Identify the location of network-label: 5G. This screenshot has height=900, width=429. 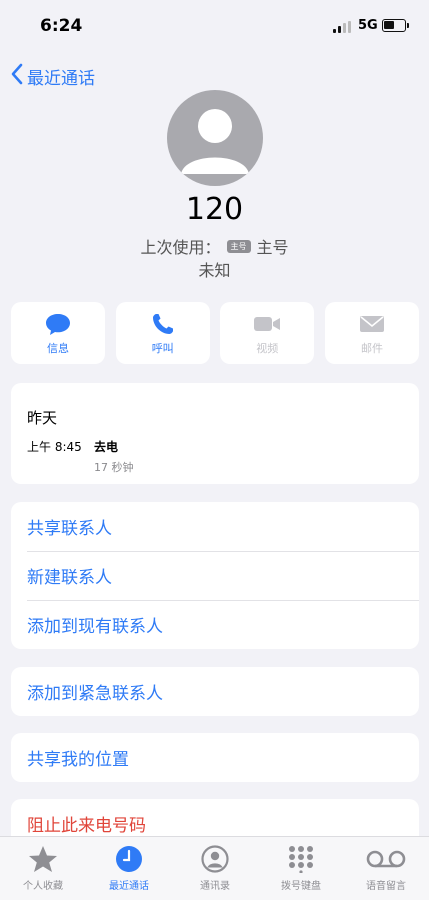
(368, 25).